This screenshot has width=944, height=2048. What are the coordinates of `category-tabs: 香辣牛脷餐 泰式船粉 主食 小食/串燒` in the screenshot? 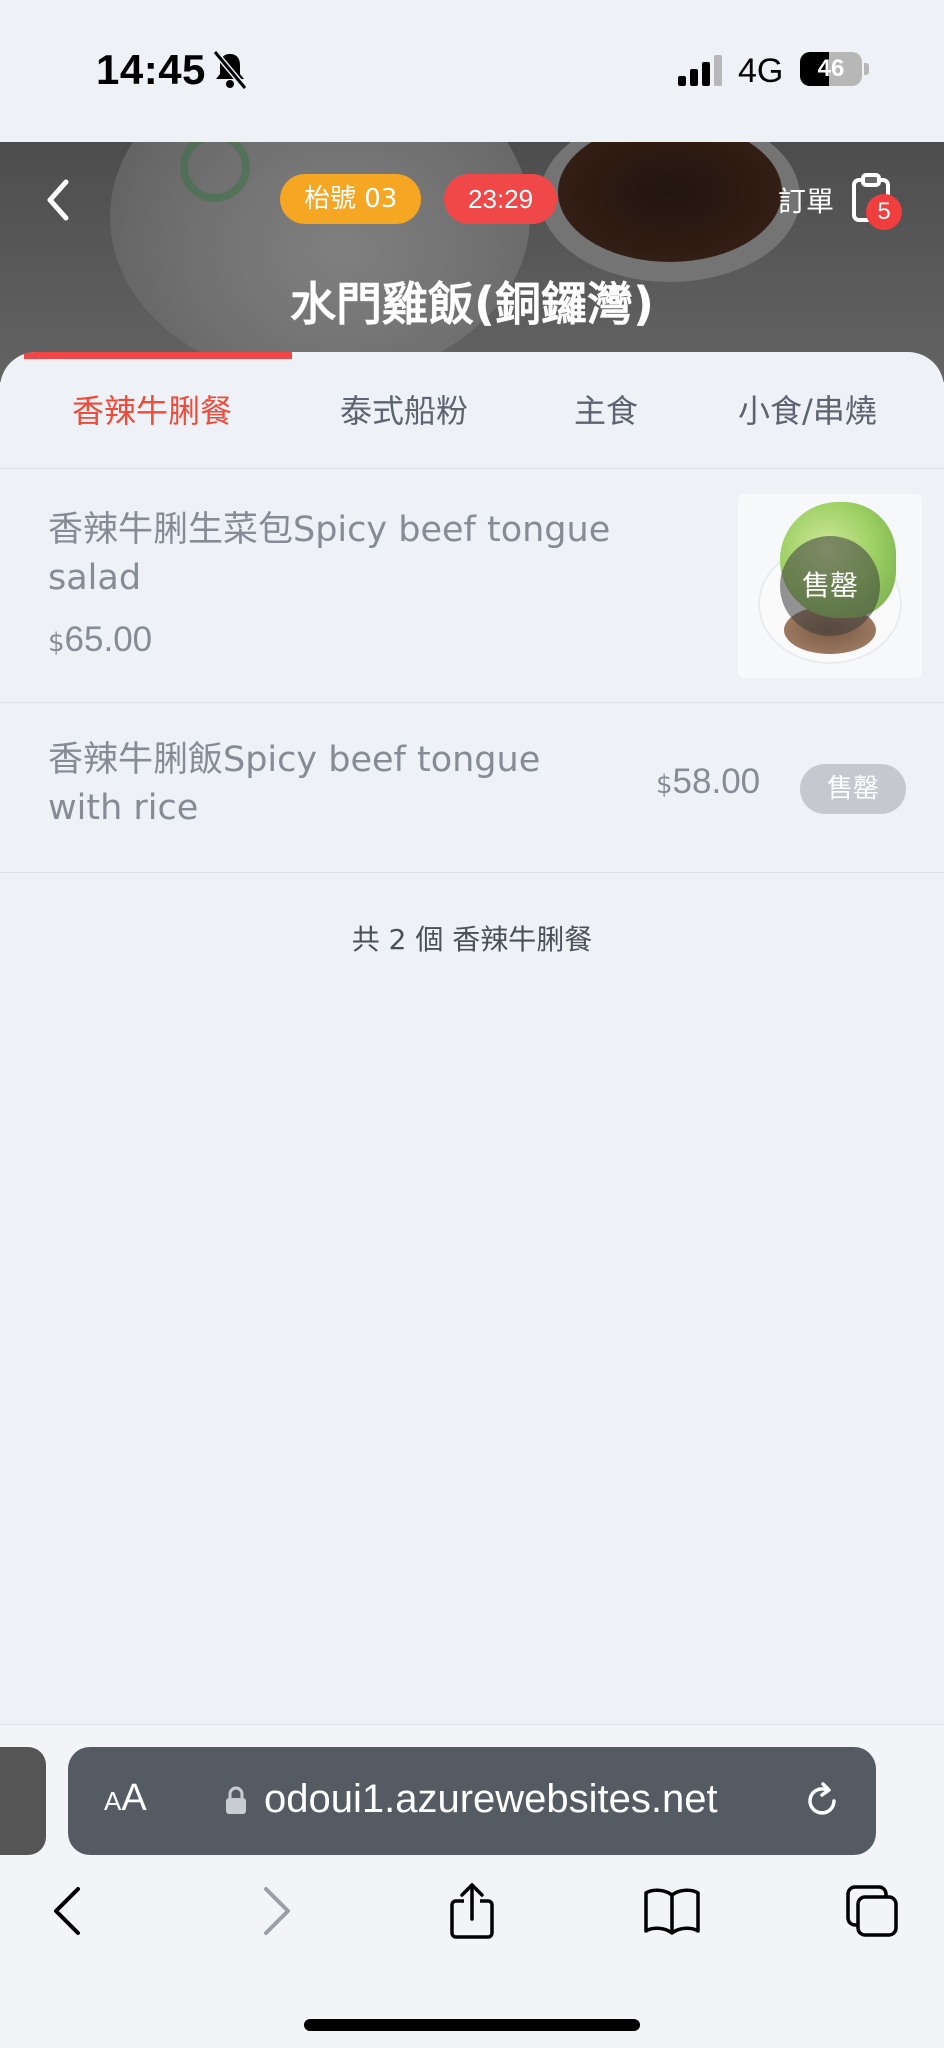 It's located at (472, 410).